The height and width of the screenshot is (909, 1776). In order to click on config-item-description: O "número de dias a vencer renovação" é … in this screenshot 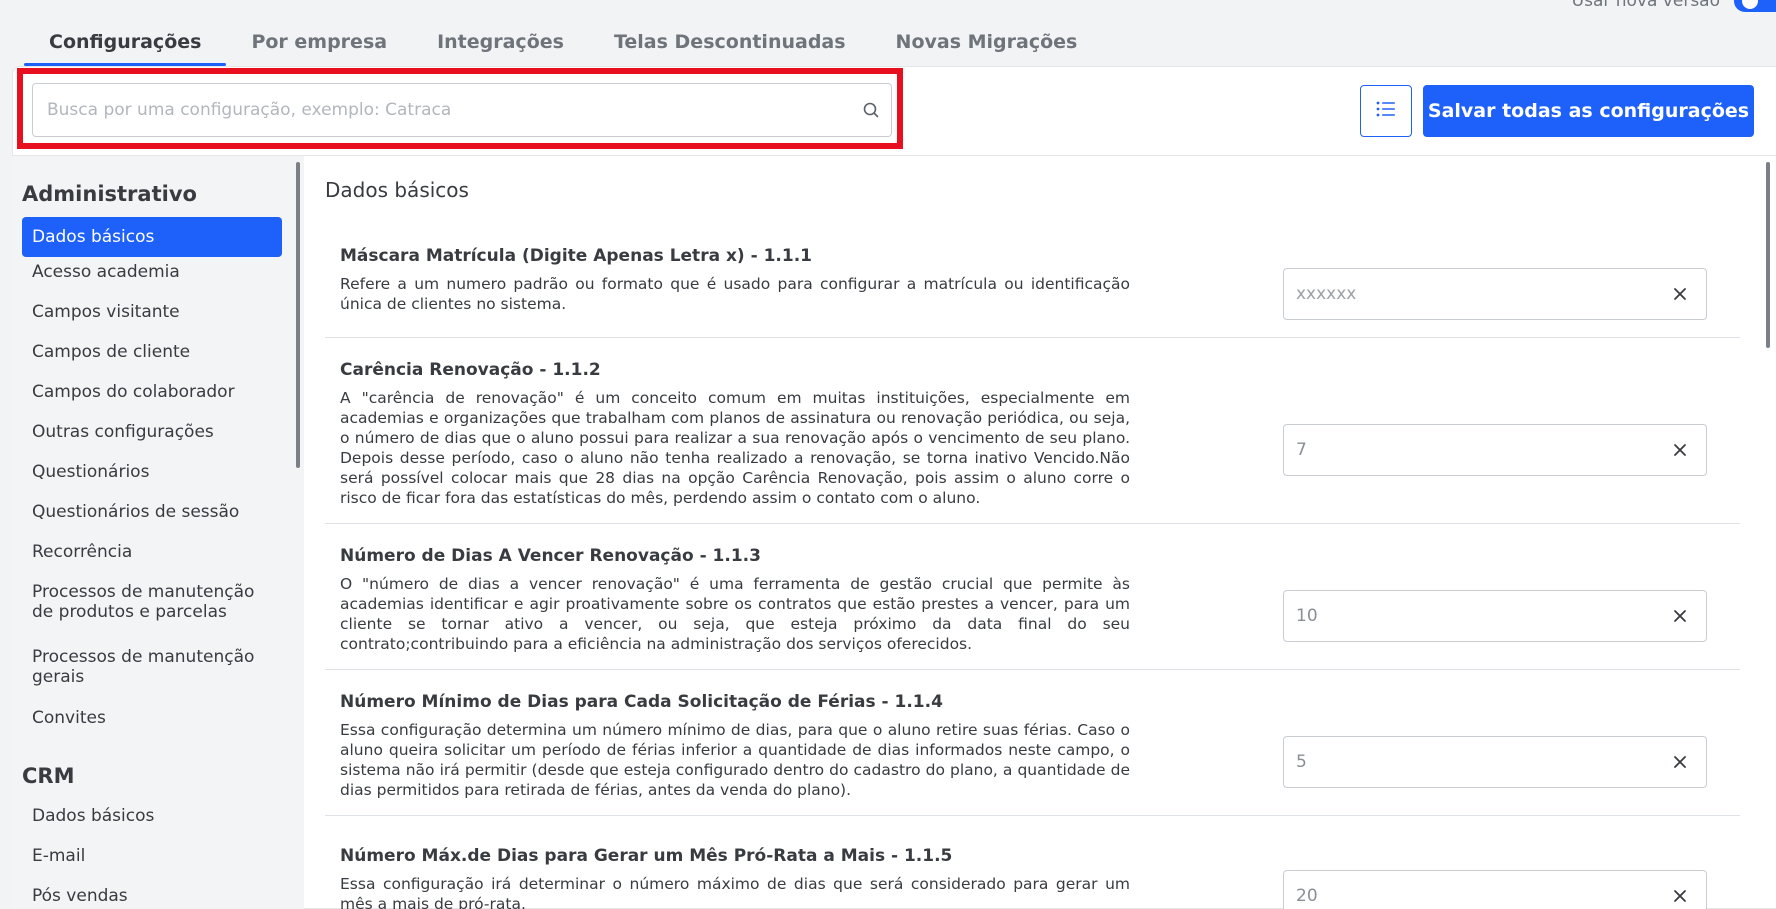, I will do `click(735, 614)`.